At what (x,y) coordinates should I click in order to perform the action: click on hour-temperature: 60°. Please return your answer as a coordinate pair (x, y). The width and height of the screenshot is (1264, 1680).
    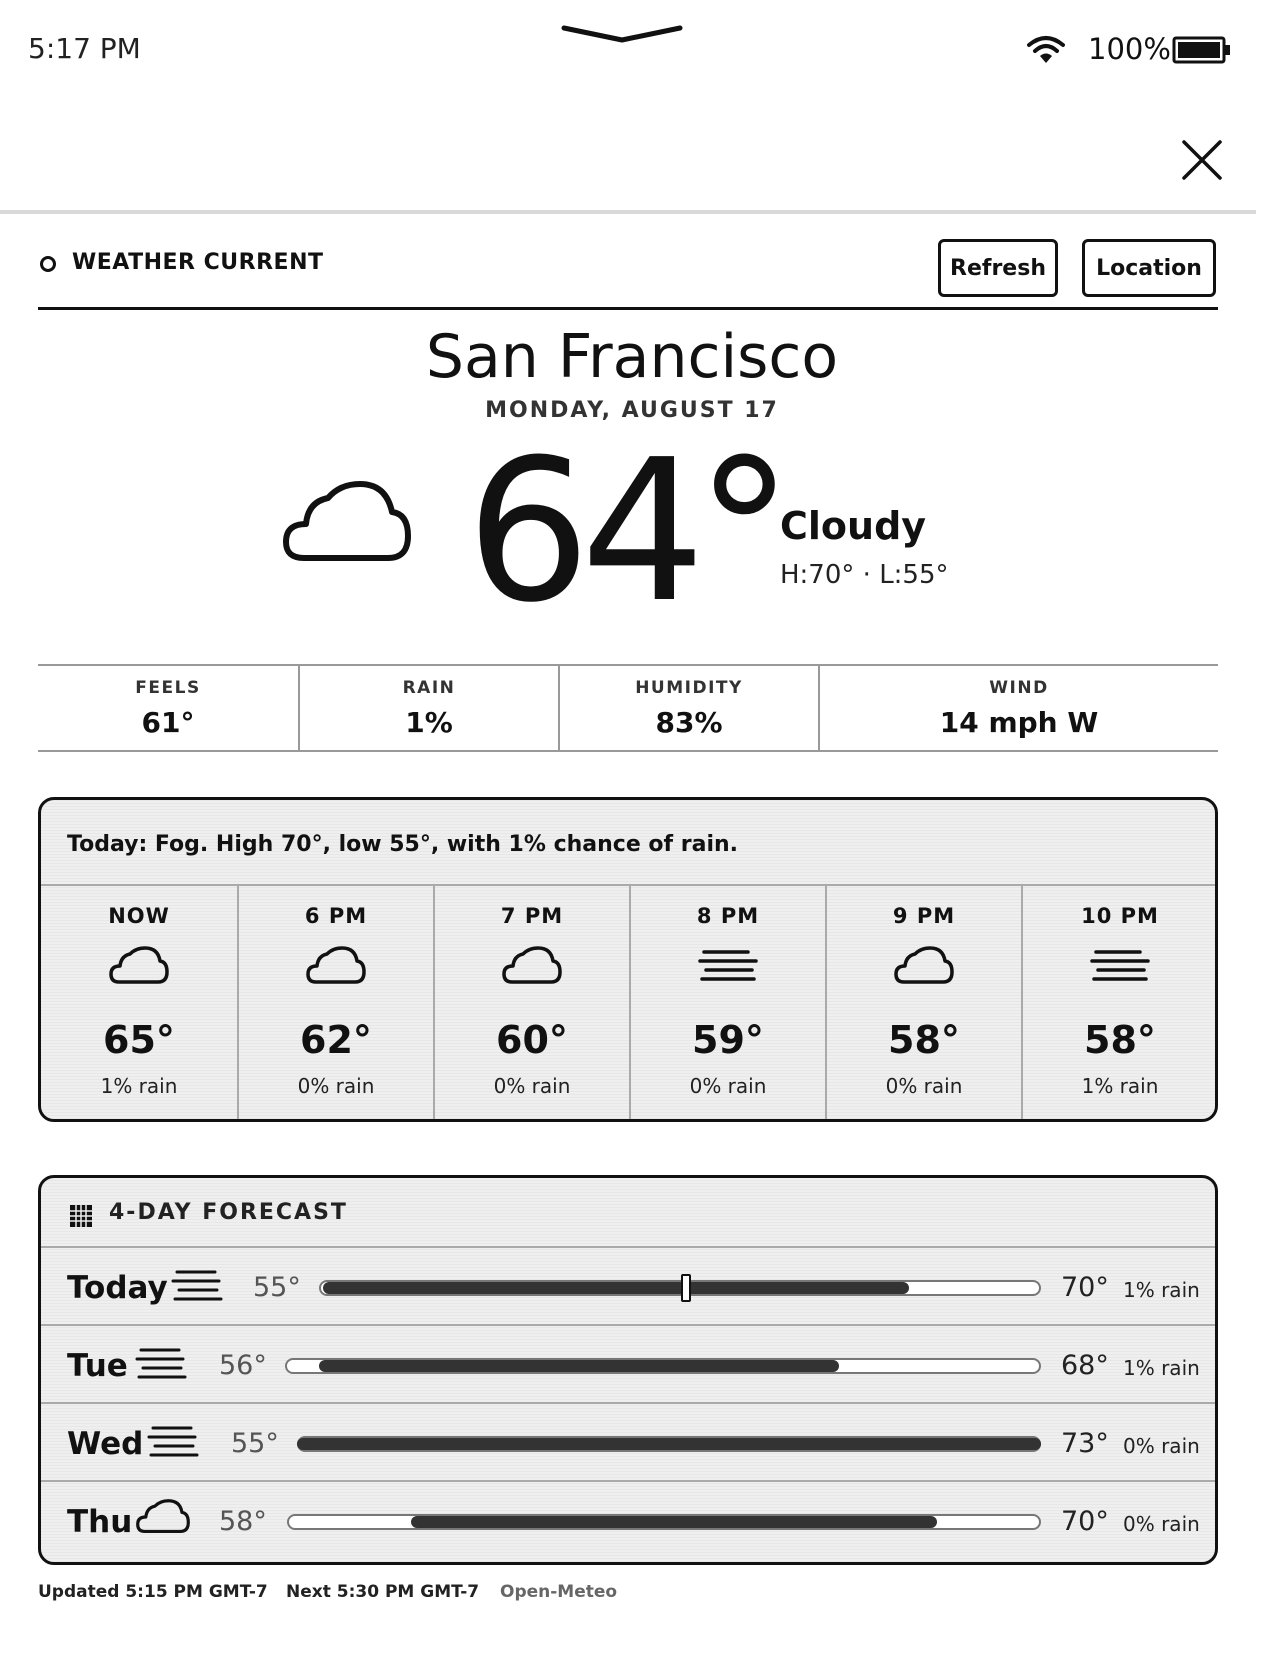
    Looking at the image, I should click on (532, 1040).